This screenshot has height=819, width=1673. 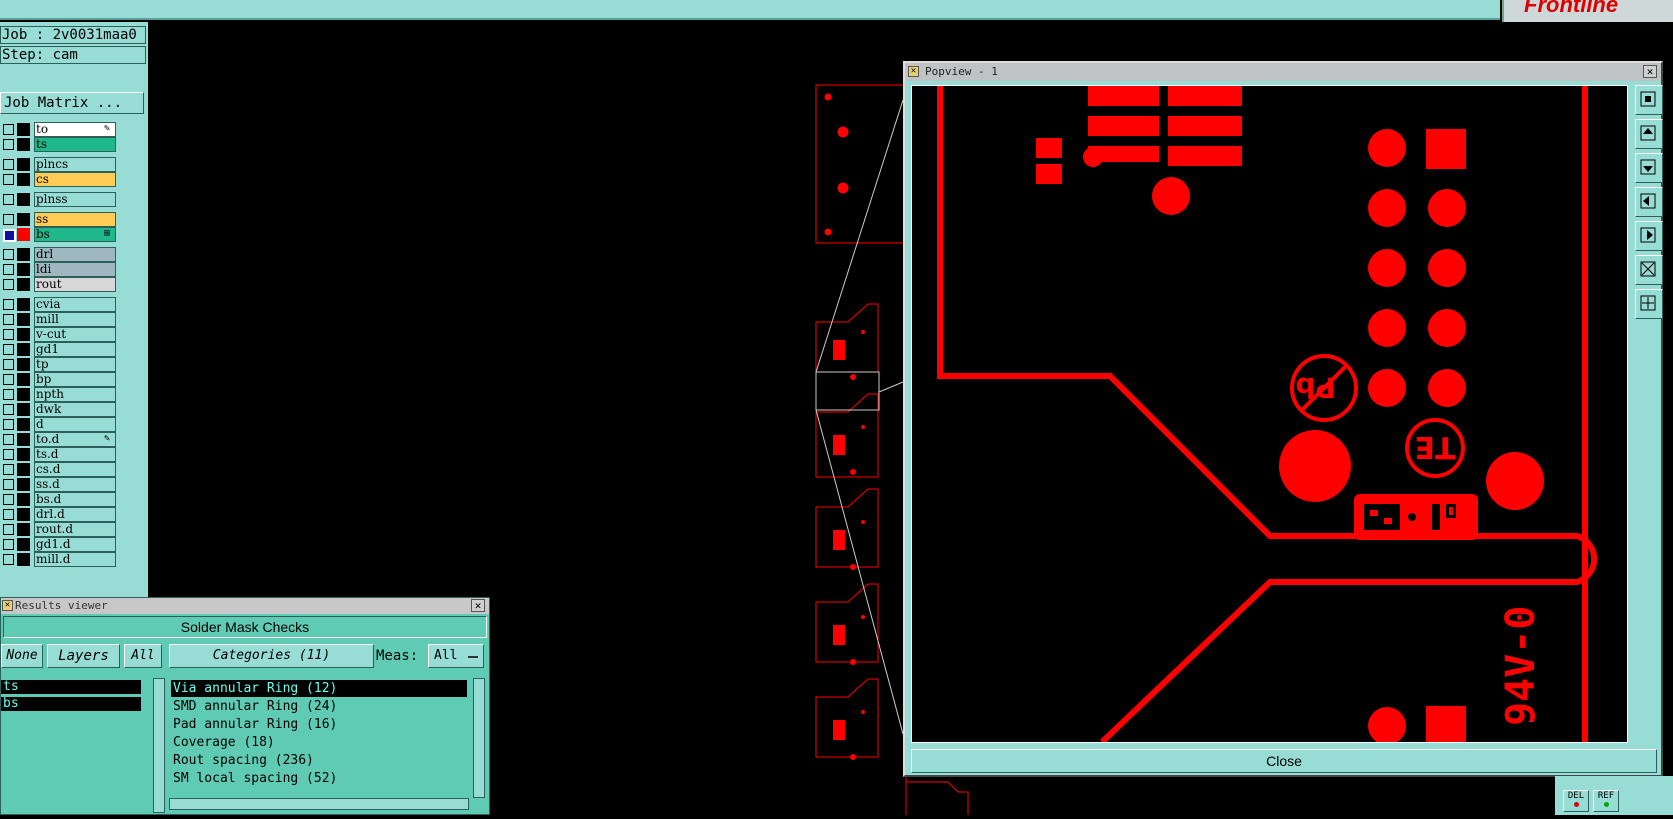 What do you see at coordinates (60, 234) in the screenshot?
I see `layer-row-bs: bs ⊞` at bounding box center [60, 234].